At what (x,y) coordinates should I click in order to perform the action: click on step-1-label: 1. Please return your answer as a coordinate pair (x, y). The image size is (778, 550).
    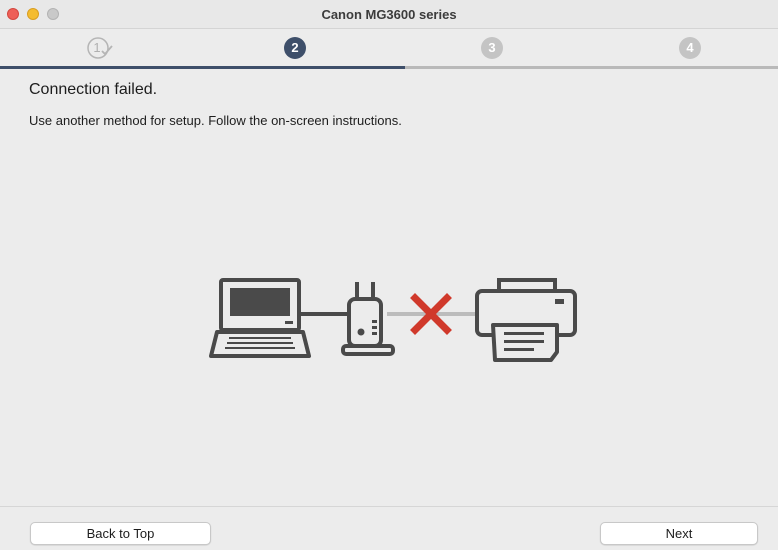
    Looking at the image, I should click on (97, 47).